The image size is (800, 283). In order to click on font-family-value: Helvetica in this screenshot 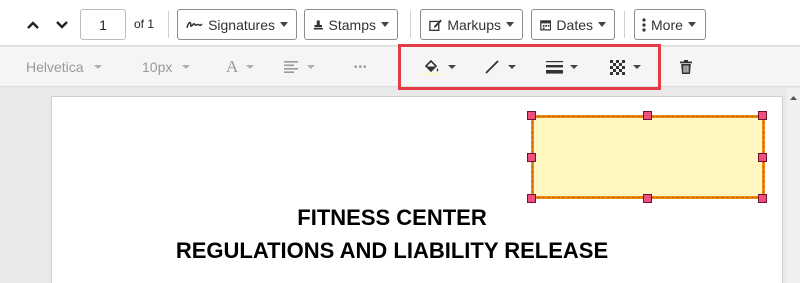, I will do `click(55, 67)`.